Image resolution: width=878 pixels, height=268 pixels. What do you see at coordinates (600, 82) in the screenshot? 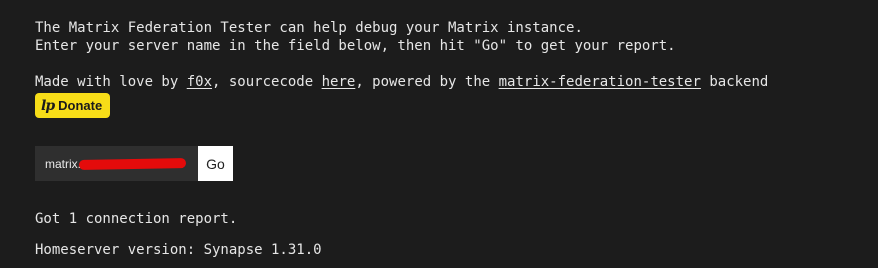
I see `backend-link: matrix-federation-tester` at bounding box center [600, 82].